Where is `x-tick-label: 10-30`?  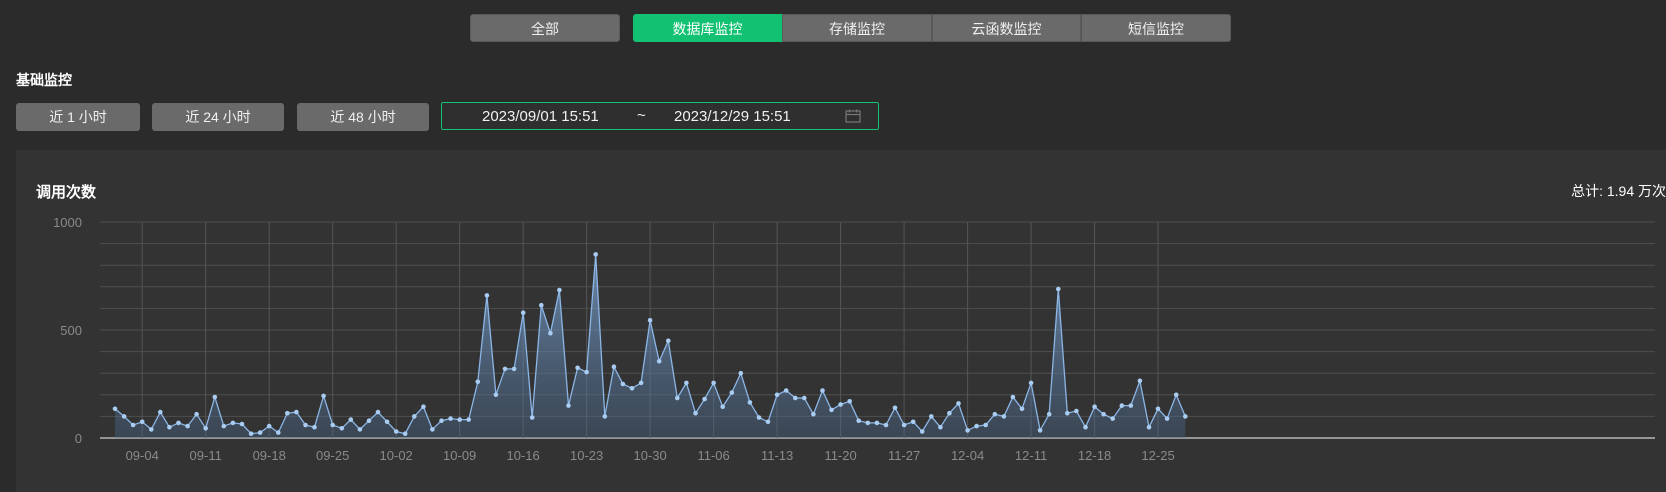
x-tick-label: 10-30 is located at coordinates (650, 455).